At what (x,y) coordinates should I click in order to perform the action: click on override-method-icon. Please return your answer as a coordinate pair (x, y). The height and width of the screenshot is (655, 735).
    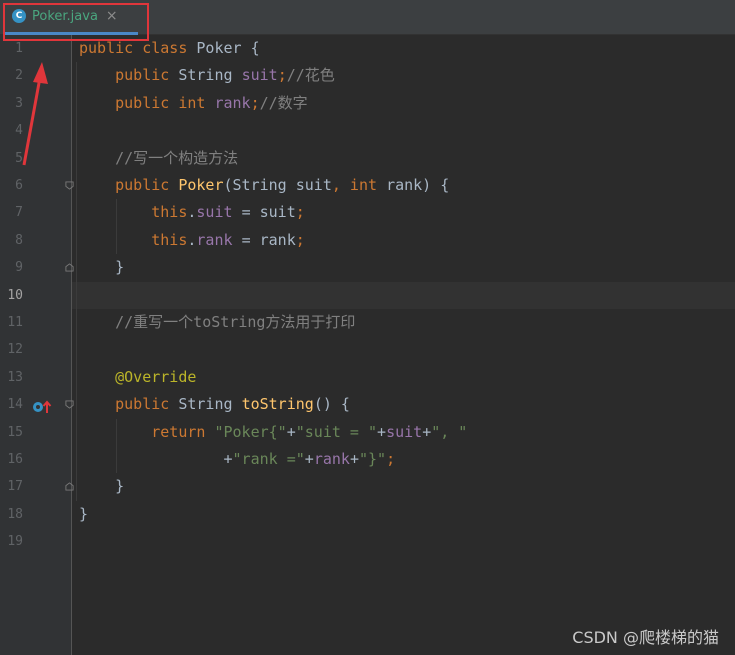
    Looking at the image, I should click on (44, 407).